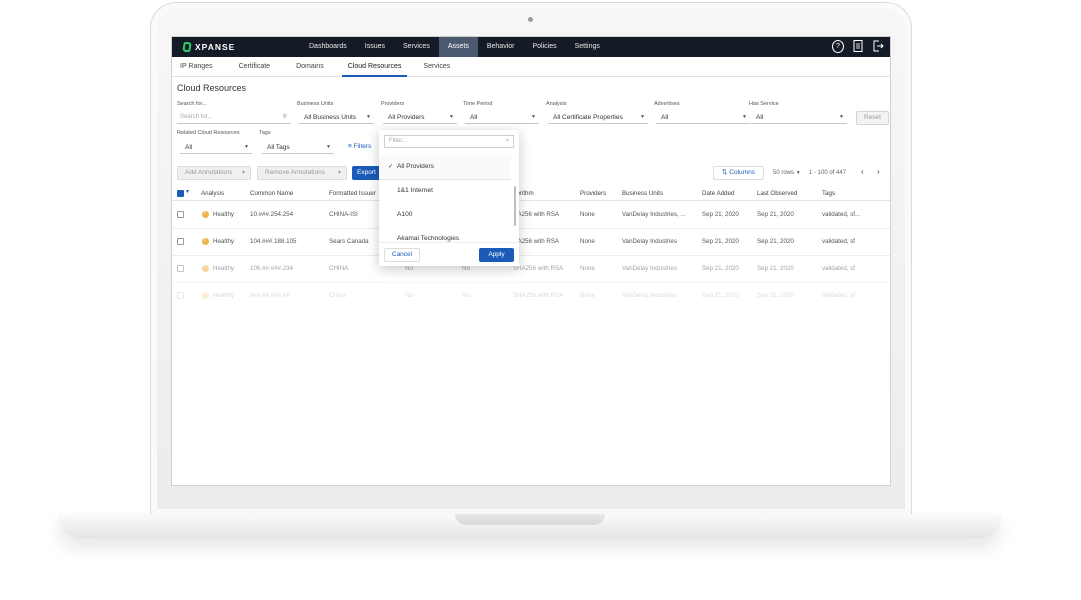 The height and width of the screenshot is (600, 1081). What do you see at coordinates (515, 206) in the screenshot?
I see `dropdown-scrollbar` at bounding box center [515, 206].